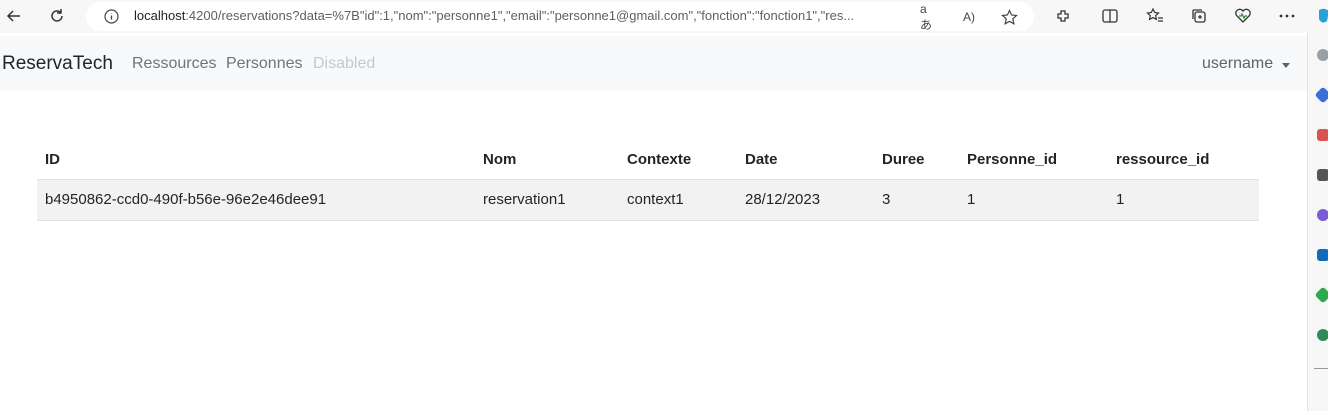 The height and width of the screenshot is (411, 1328). I want to click on column-header-duree: Duree, so click(916, 160).